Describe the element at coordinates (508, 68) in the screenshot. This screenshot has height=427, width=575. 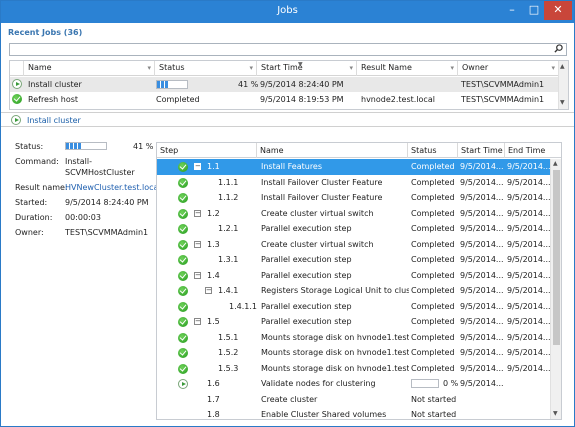
I see `column-header-owner: Owner ▾` at that location.